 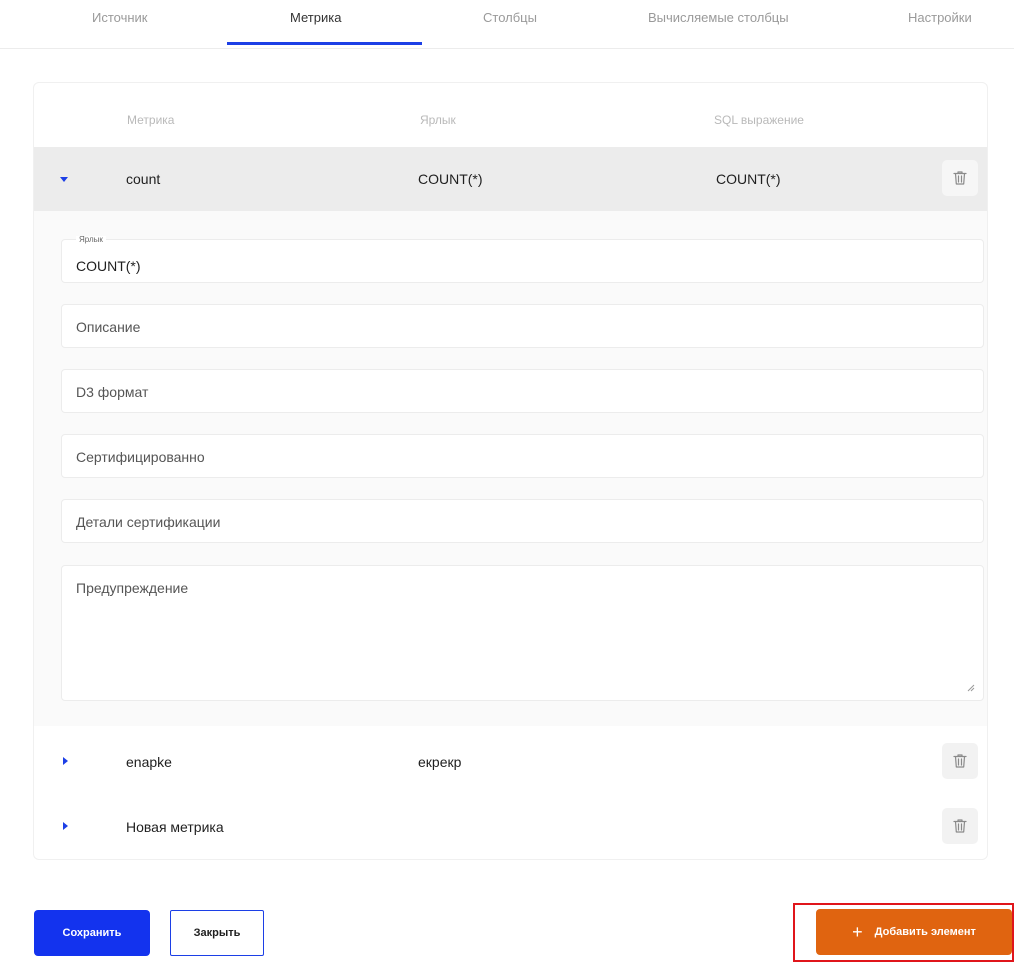 What do you see at coordinates (450, 179) in the screenshot?
I see `row-label: COUNT(*)` at bounding box center [450, 179].